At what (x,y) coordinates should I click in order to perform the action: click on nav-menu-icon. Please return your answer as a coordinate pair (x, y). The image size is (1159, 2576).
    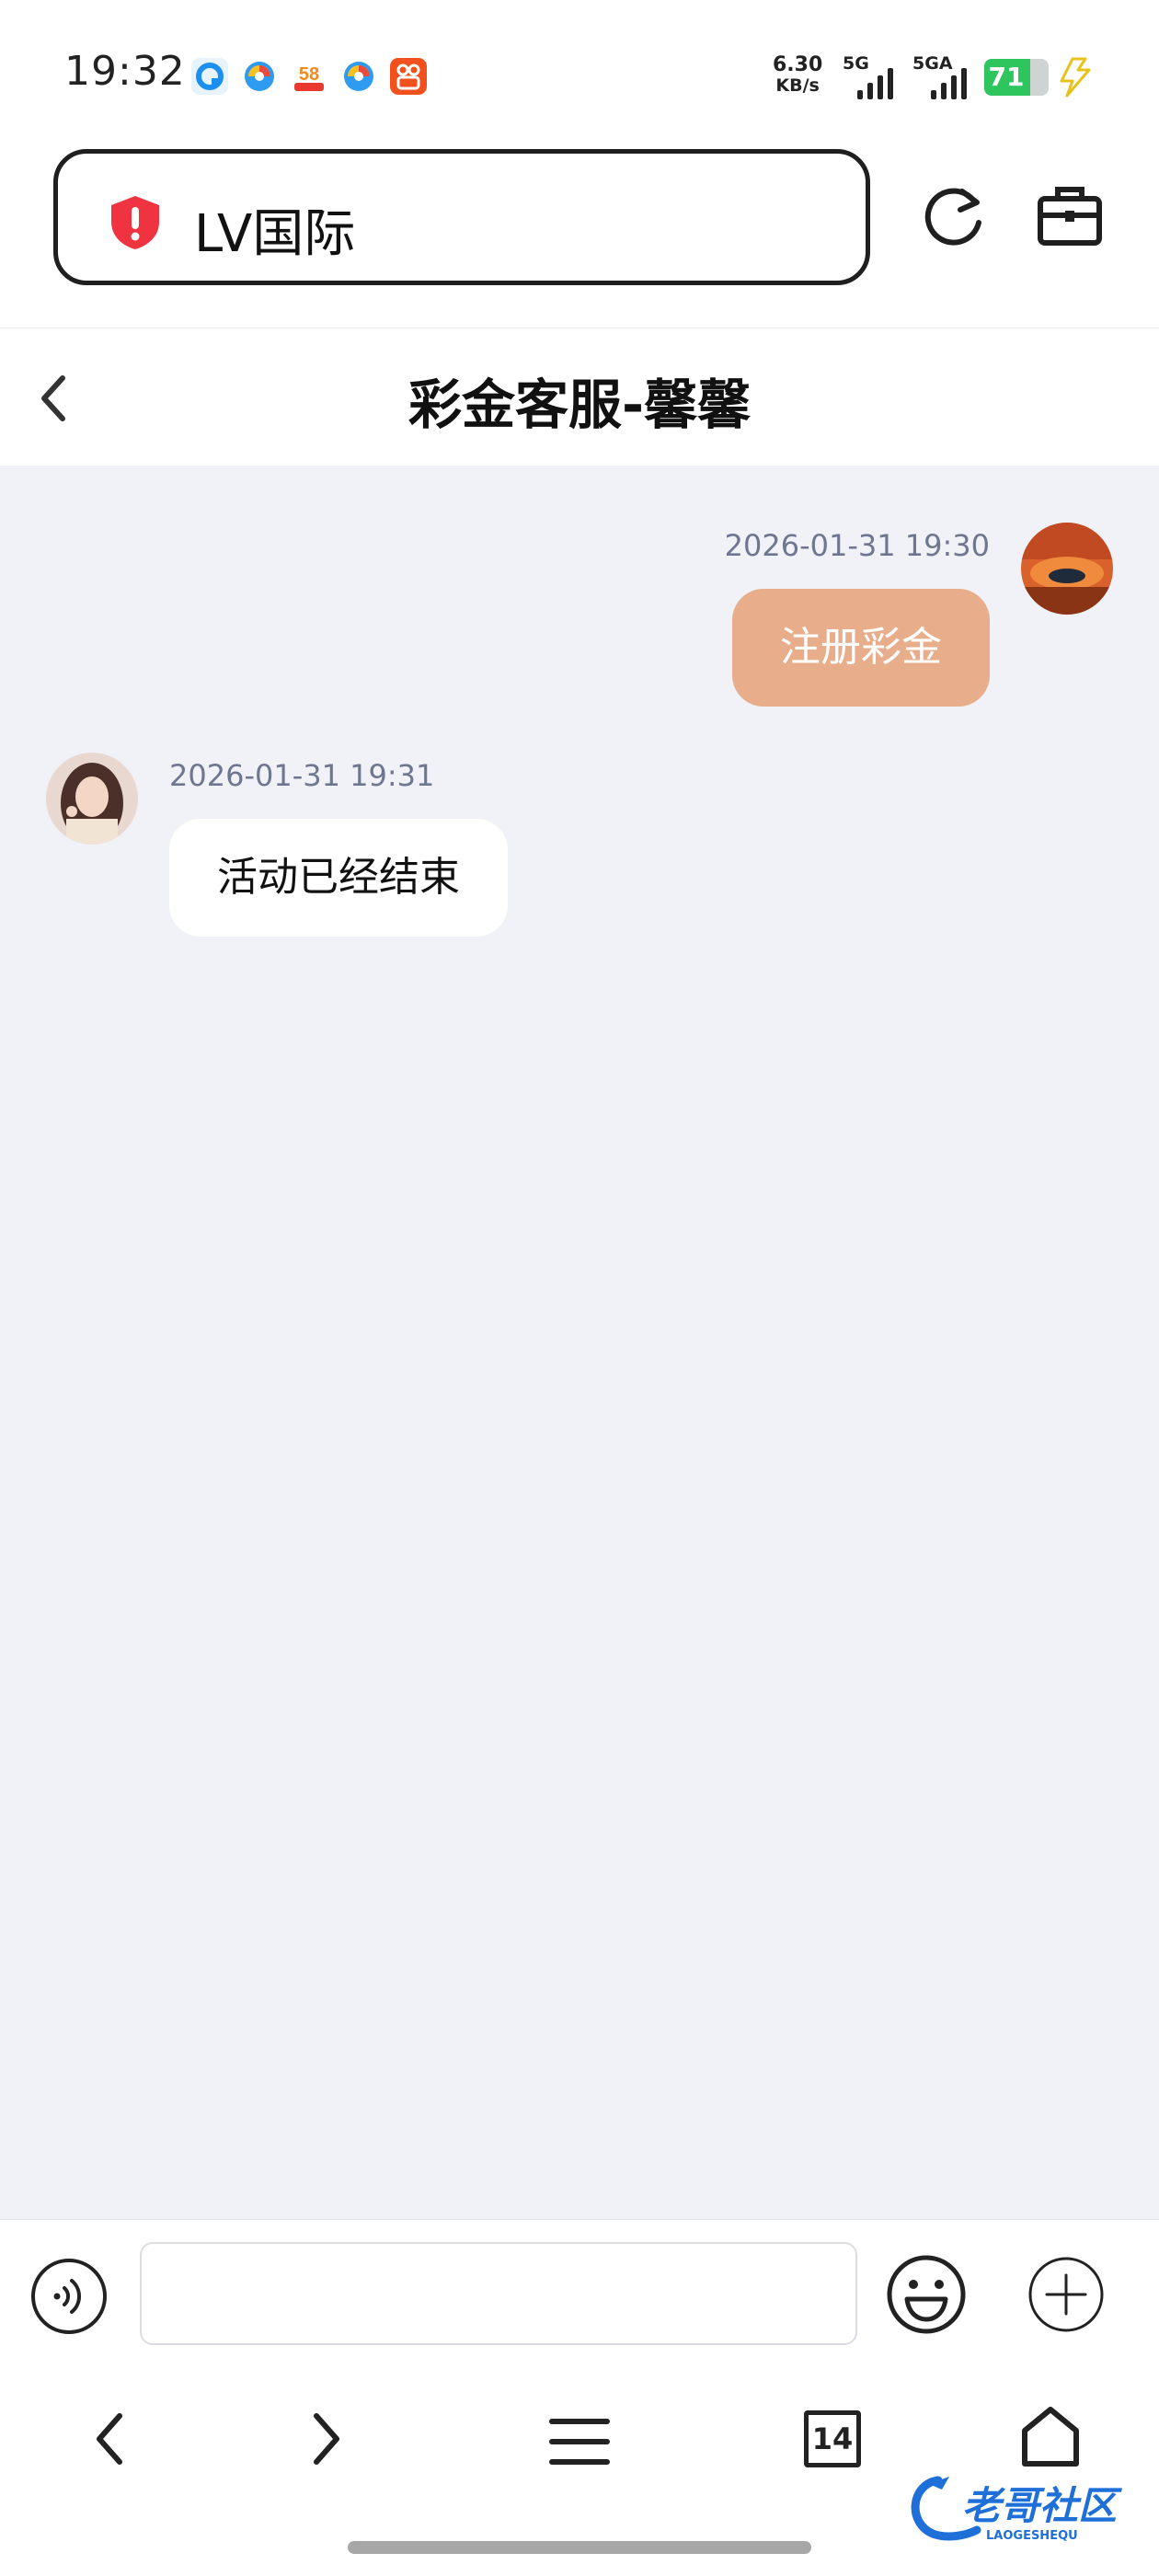
    Looking at the image, I should click on (579, 2441).